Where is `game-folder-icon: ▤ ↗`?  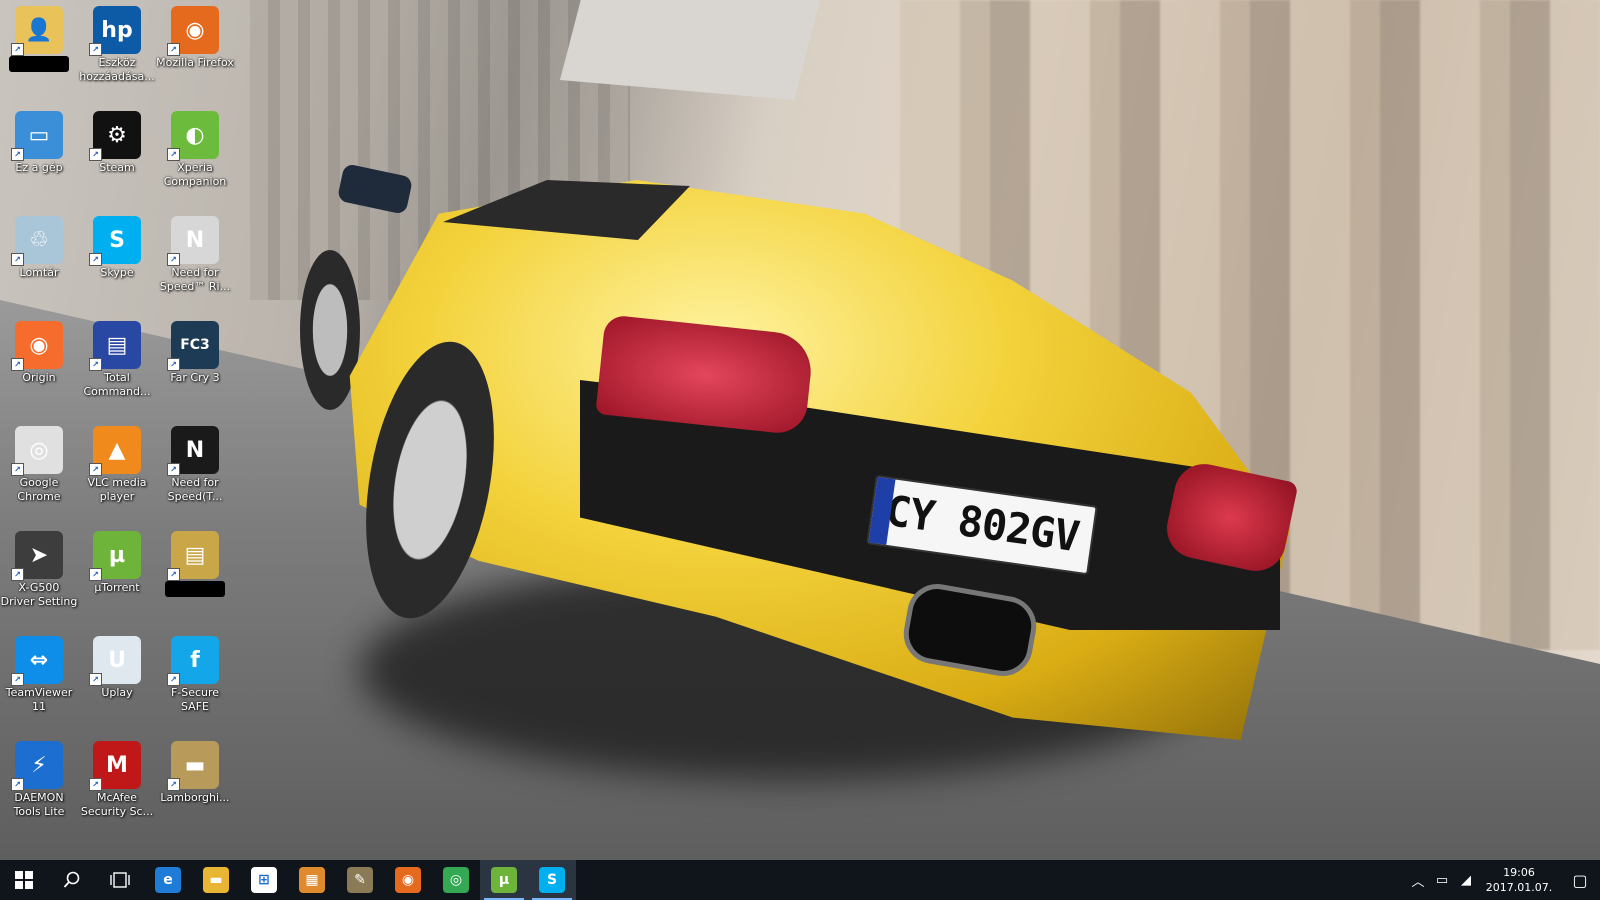 game-folder-icon: ▤ ↗ is located at coordinates (193, 556).